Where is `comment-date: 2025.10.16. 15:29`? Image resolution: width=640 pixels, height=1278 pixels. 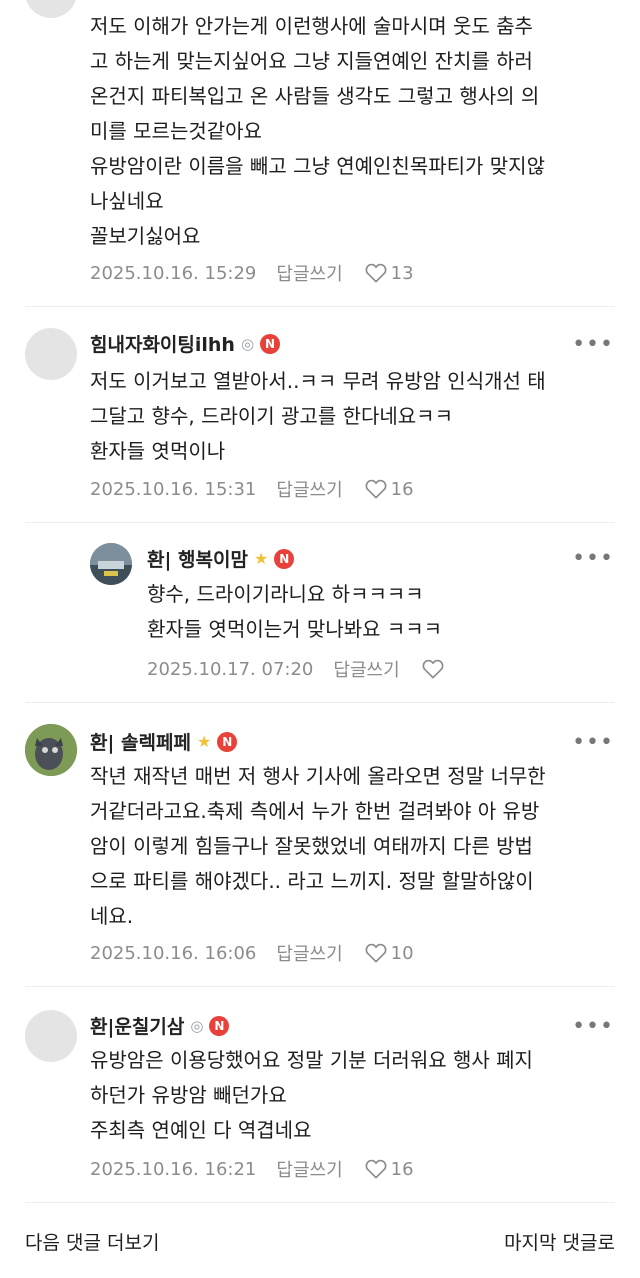
comment-date: 2025.10.16. 15:29 is located at coordinates (173, 273).